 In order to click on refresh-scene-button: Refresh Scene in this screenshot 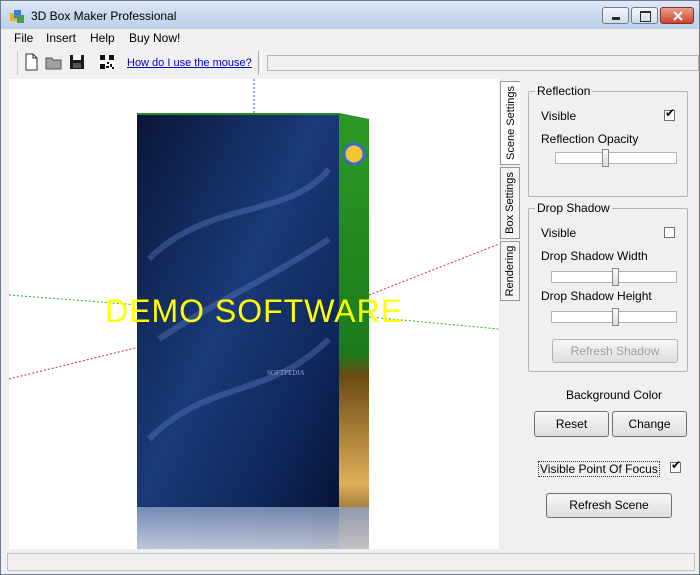, I will do `click(609, 505)`.